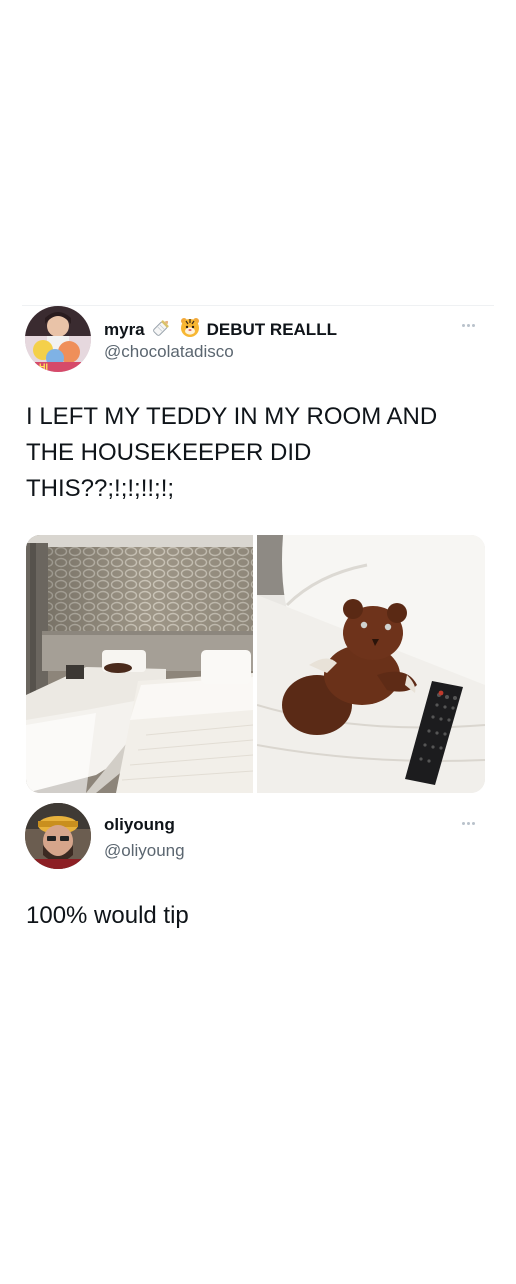  I want to click on handle: @chocolatadisco, so click(169, 352).